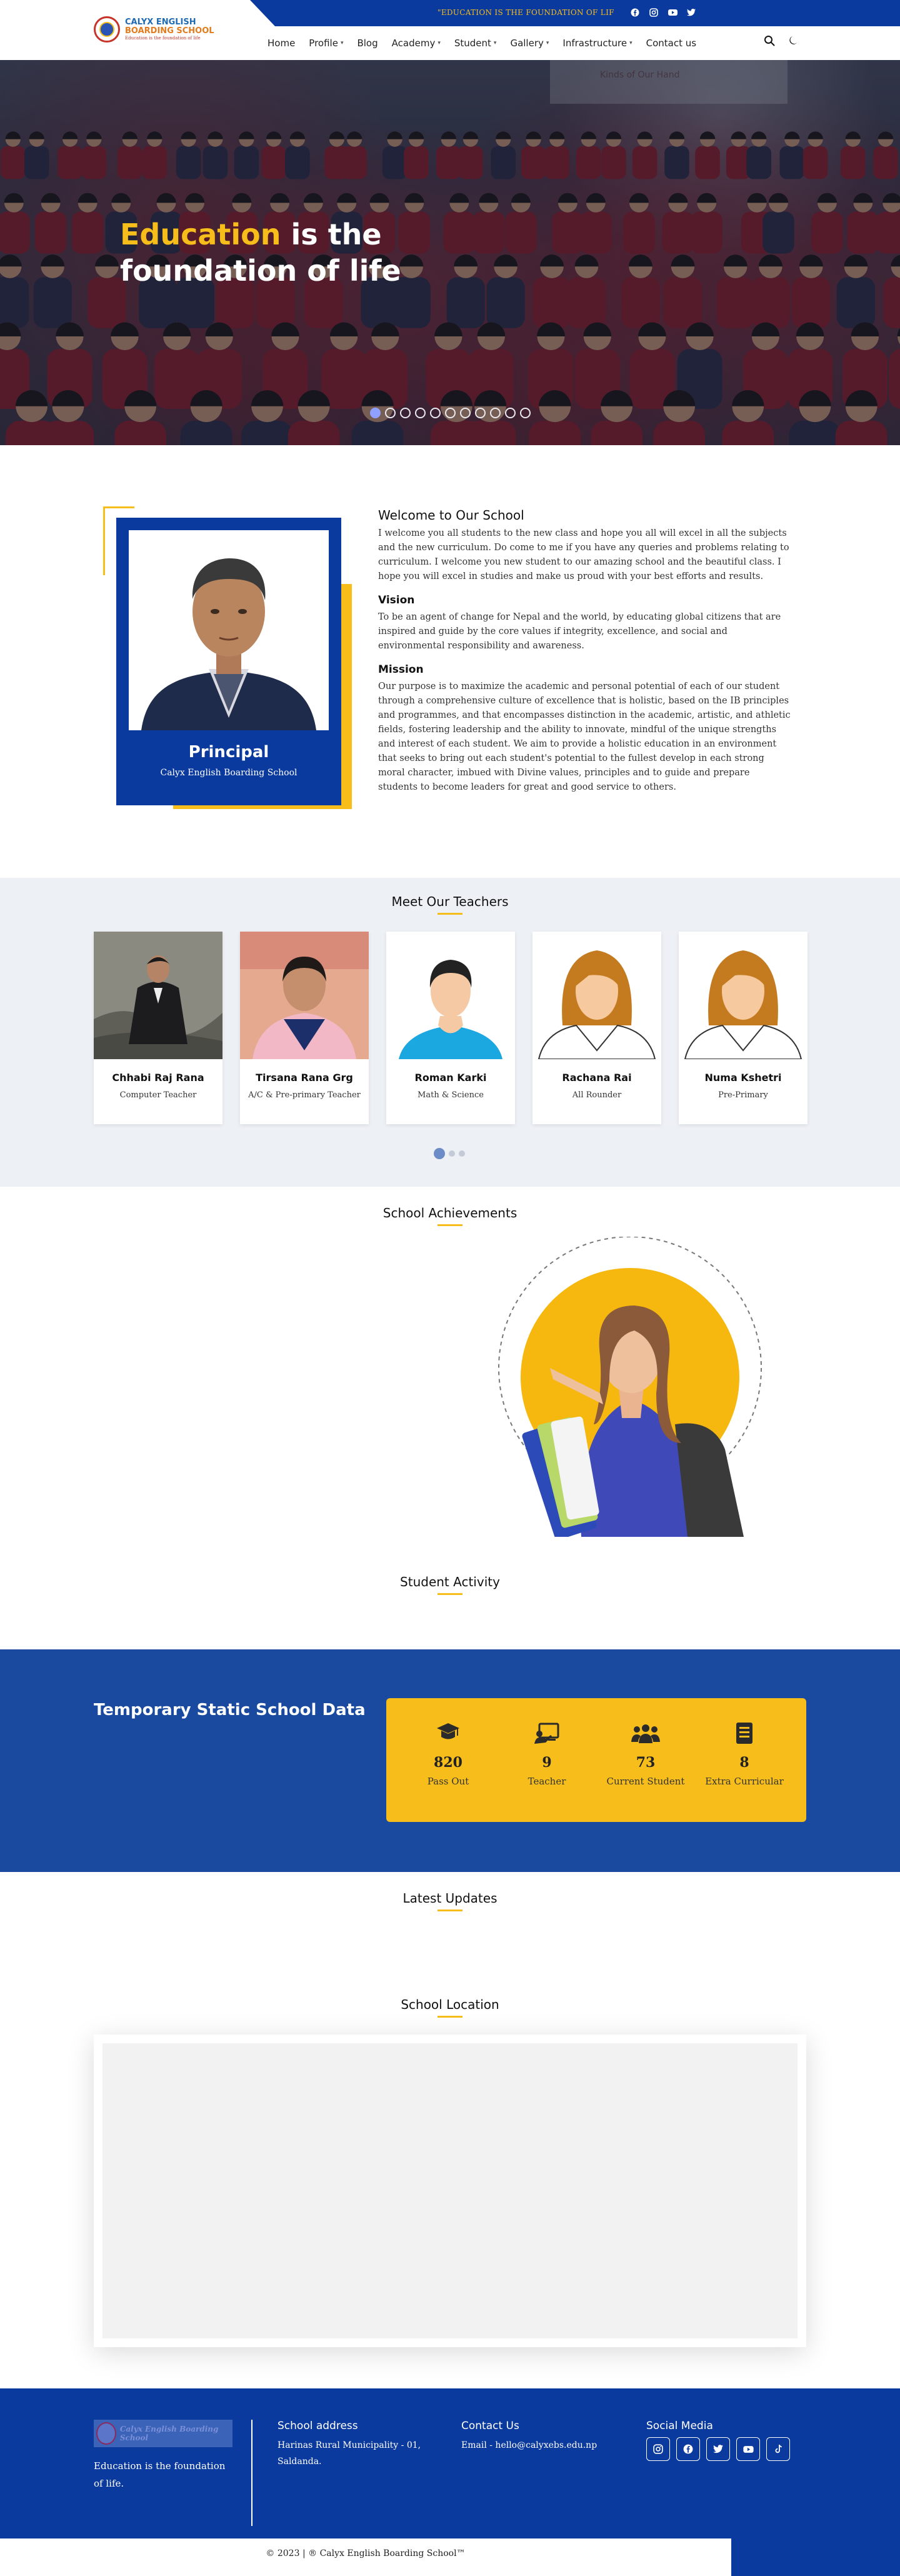 Image resolution: width=900 pixels, height=2576 pixels. I want to click on teacher-card: Roman Karki Math & Science, so click(451, 1028).